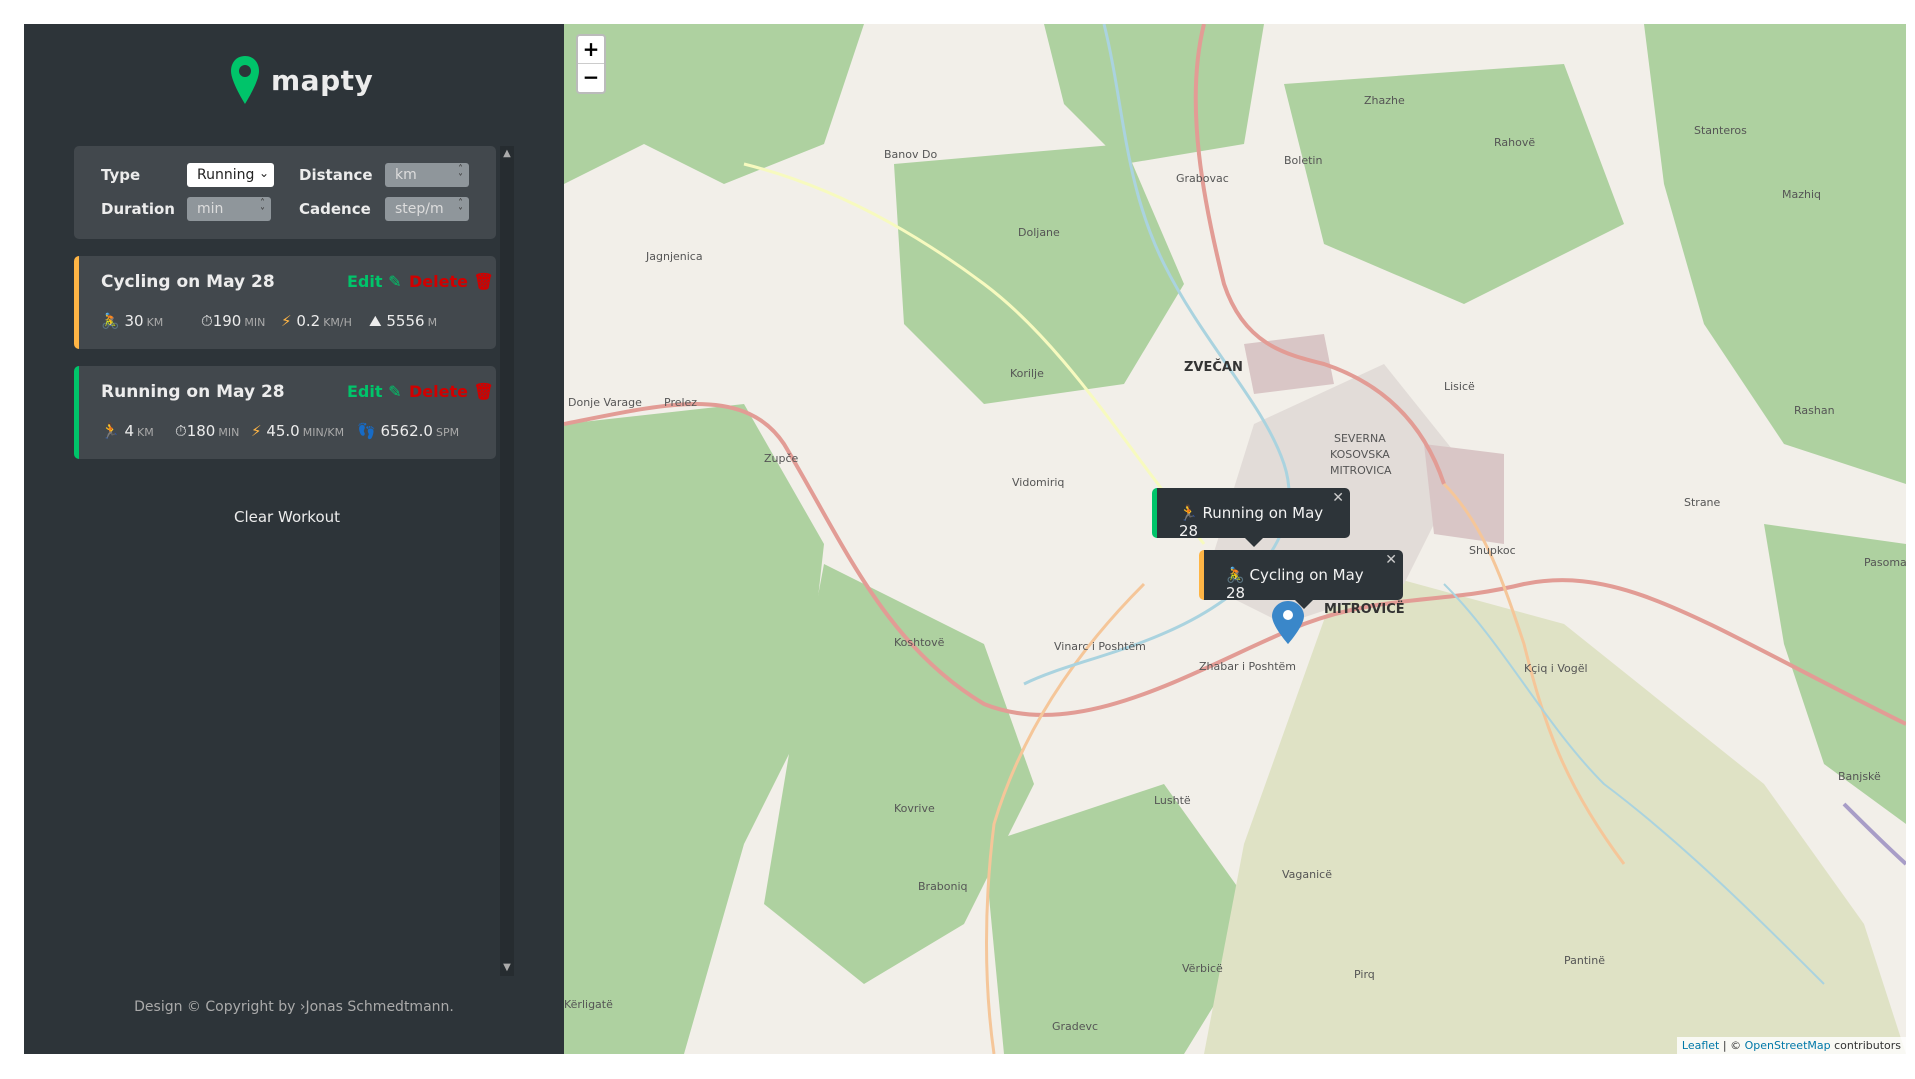  What do you see at coordinates (1172, 800) in the screenshot?
I see `map-label: Lushtë` at bounding box center [1172, 800].